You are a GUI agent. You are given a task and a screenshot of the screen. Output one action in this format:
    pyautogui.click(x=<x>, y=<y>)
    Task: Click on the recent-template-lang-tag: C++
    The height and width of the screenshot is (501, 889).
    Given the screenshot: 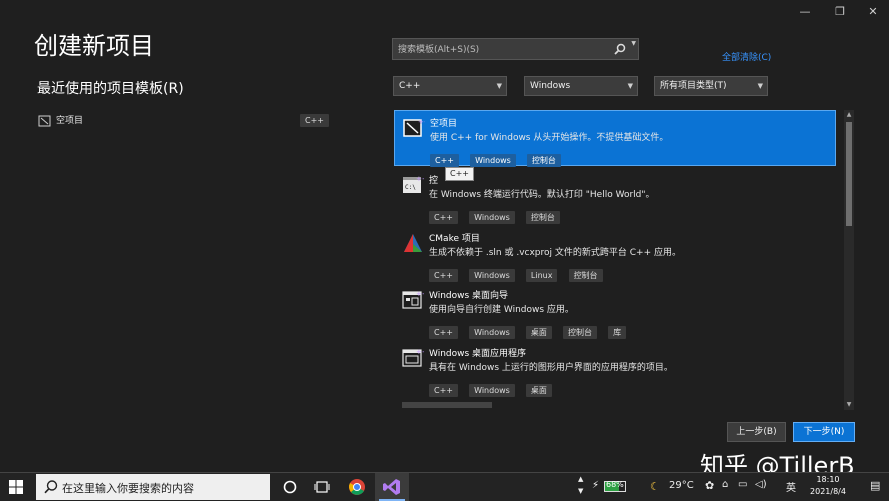 What is the action you would take?
    pyautogui.click(x=314, y=120)
    